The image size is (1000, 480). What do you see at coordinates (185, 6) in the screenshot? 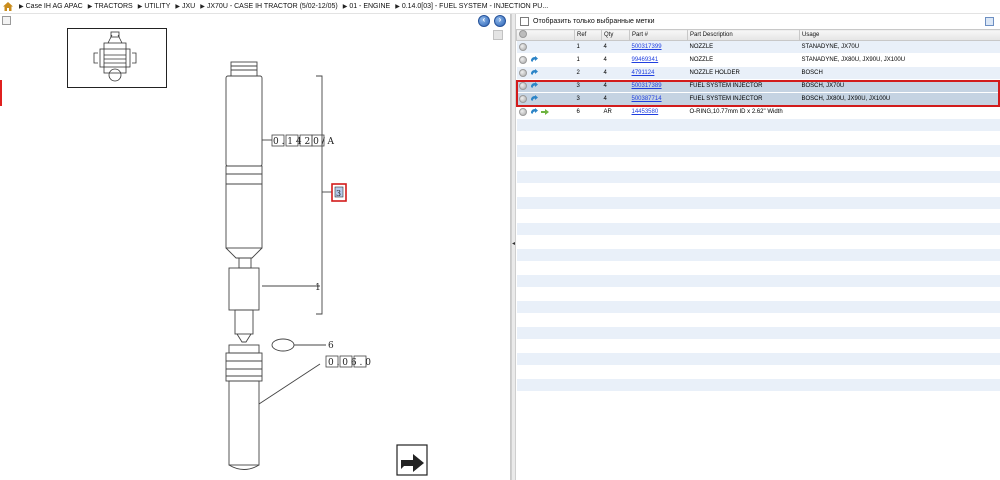
I see `breadcrumb-item-series: ▶ JXU` at bounding box center [185, 6].